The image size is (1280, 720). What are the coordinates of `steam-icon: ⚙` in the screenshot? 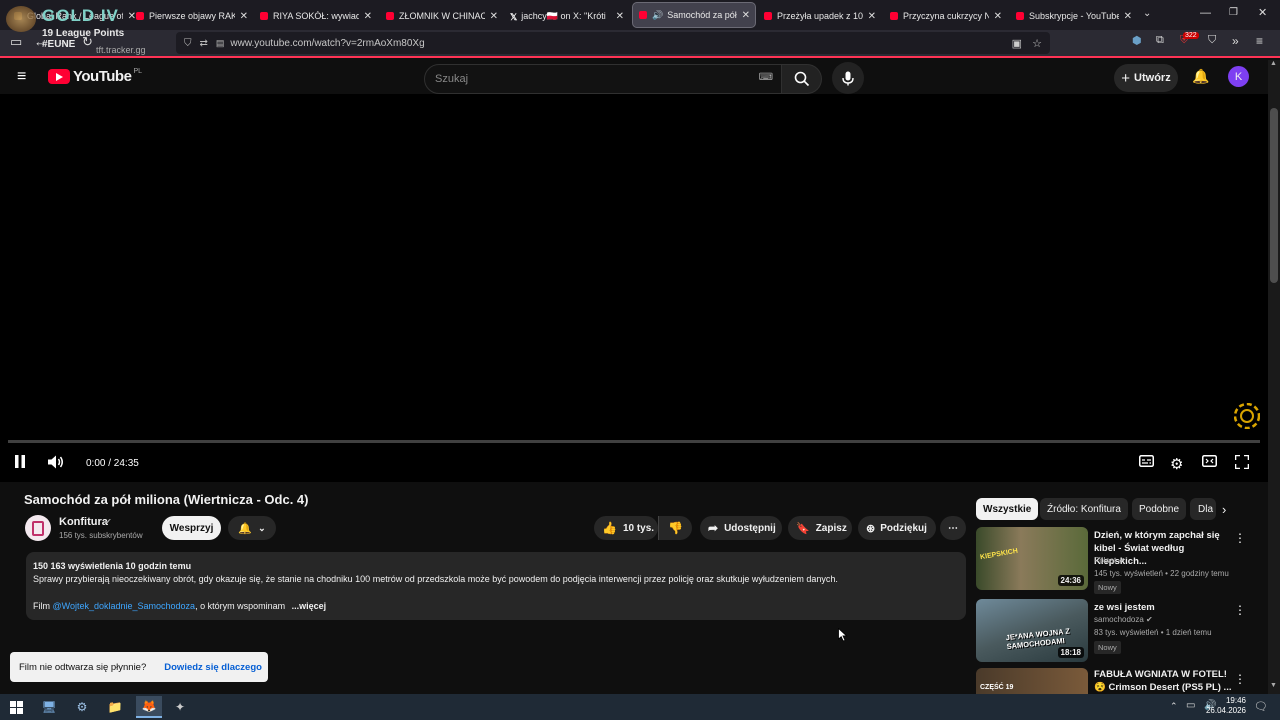 It's located at (82, 707).